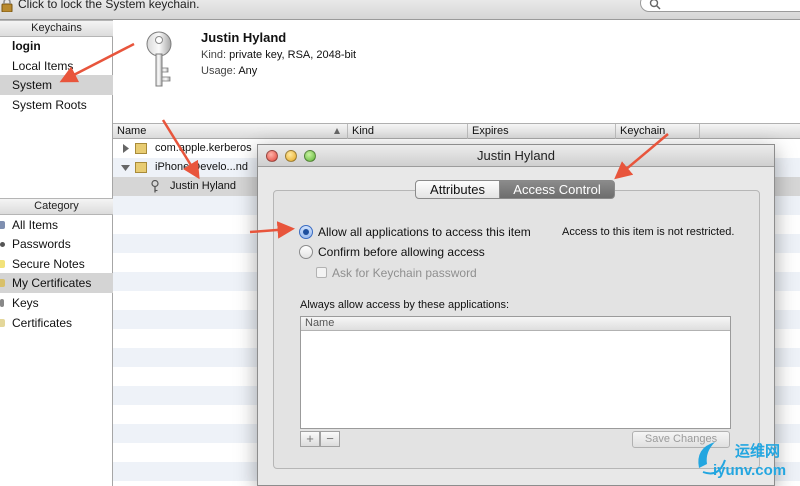 Image resolution: width=800 pixels, height=486 pixels. I want to click on lock-status-text: Click to lock the System keychain., so click(108, 5).